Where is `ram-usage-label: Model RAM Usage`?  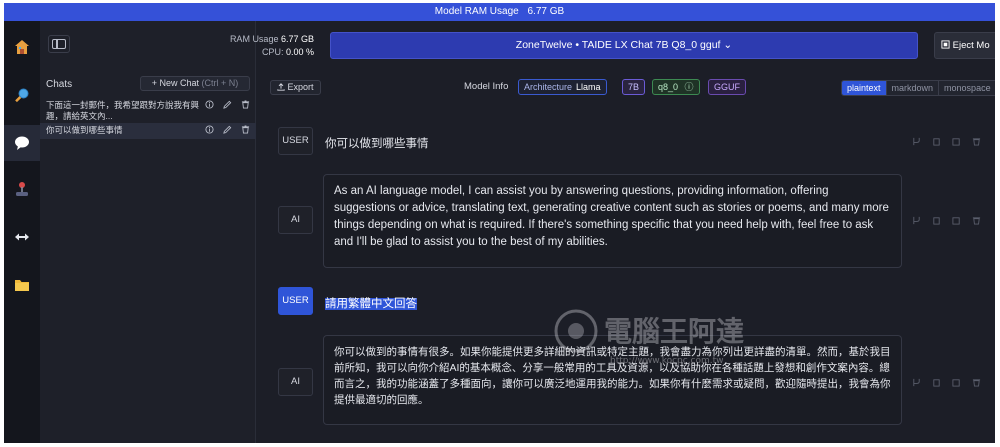
ram-usage-label: Model RAM Usage is located at coordinates (476, 11).